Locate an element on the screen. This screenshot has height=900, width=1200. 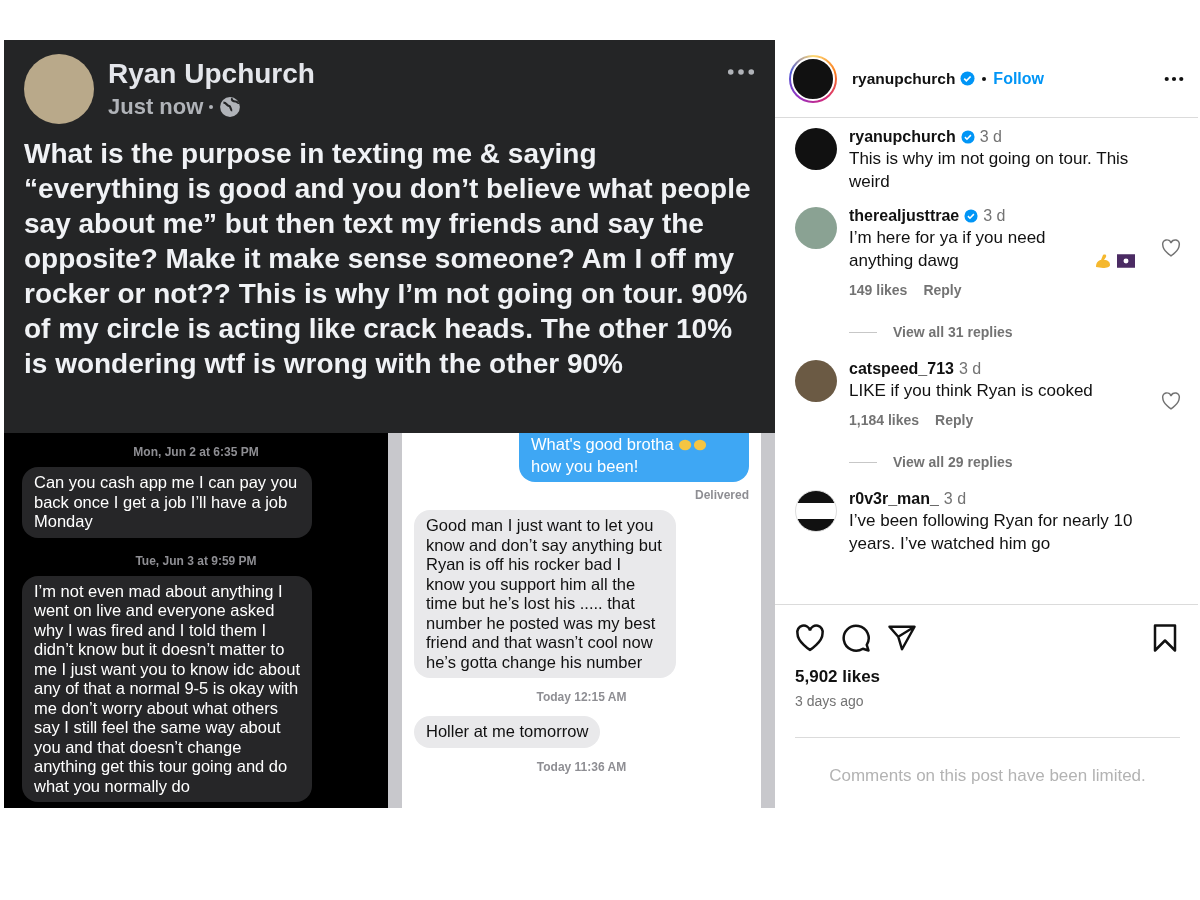
post-date: 3 days ago is located at coordinates (830, 701).